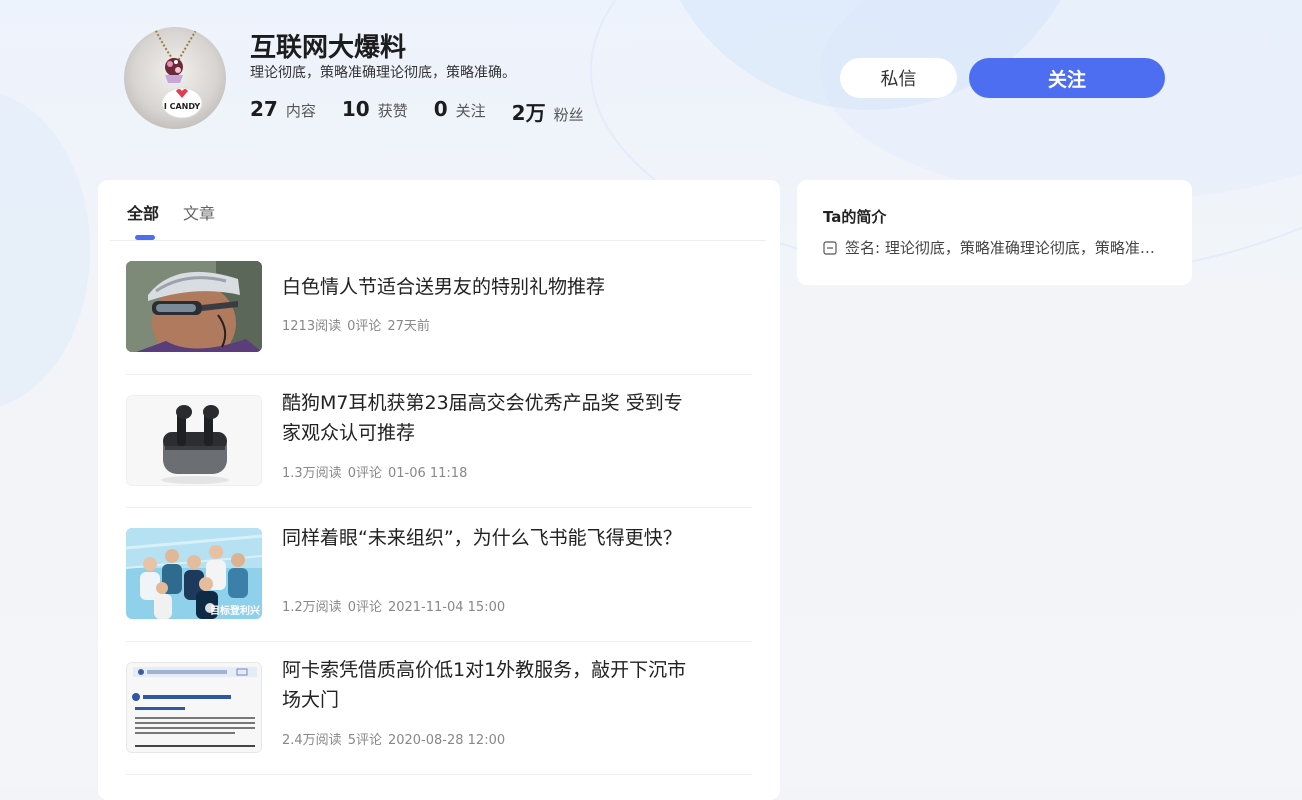  I want to click on stat-content: 27 内容, so click(283, 111).